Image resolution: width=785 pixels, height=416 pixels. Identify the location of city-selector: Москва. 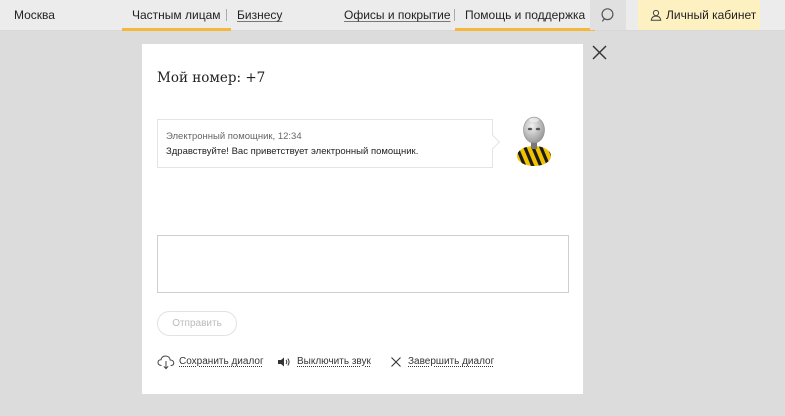
(34, 15).